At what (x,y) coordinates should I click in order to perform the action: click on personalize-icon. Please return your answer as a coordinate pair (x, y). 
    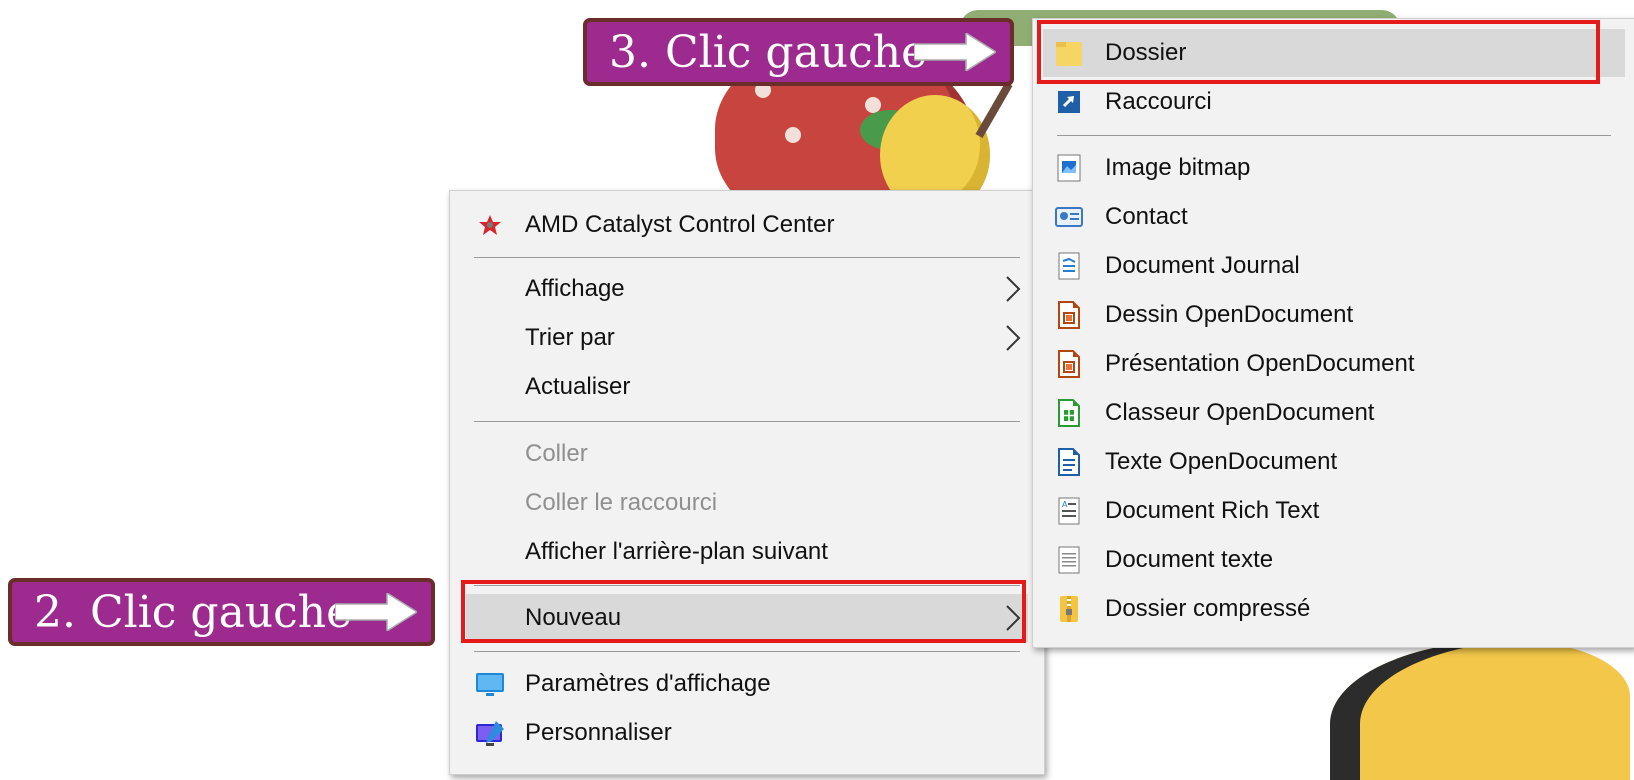
    Looking at the image, I should click on (490, 733).